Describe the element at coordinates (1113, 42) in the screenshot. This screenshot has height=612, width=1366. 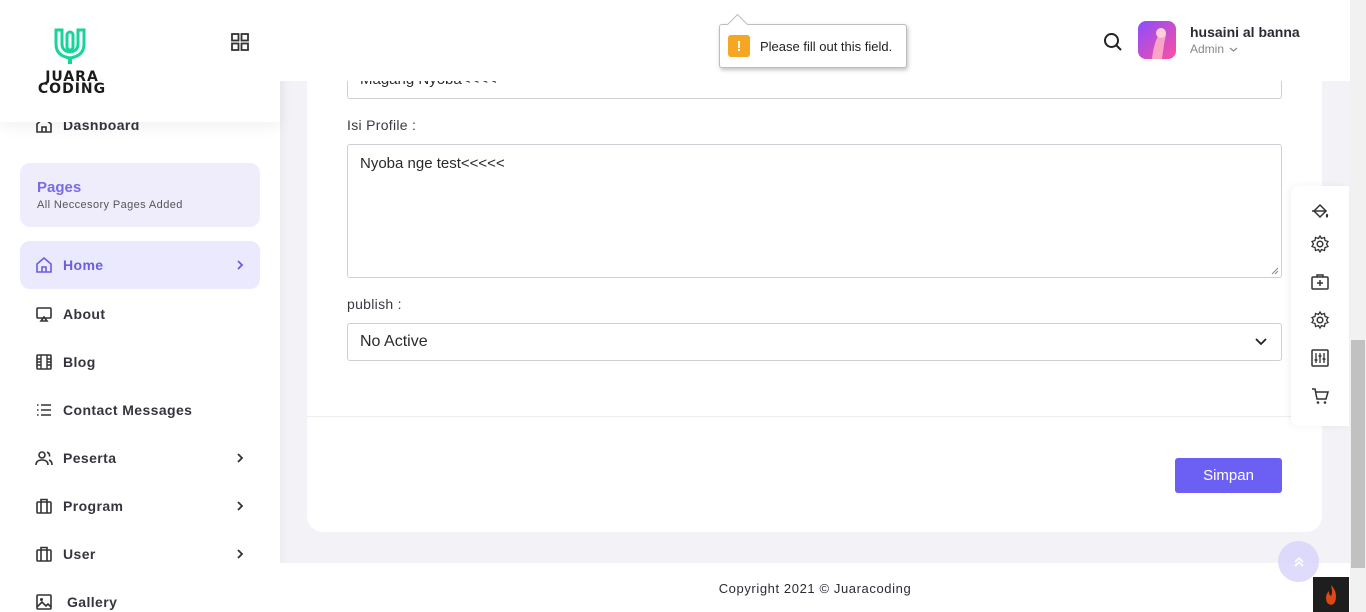
I see `search-icon` at that location.